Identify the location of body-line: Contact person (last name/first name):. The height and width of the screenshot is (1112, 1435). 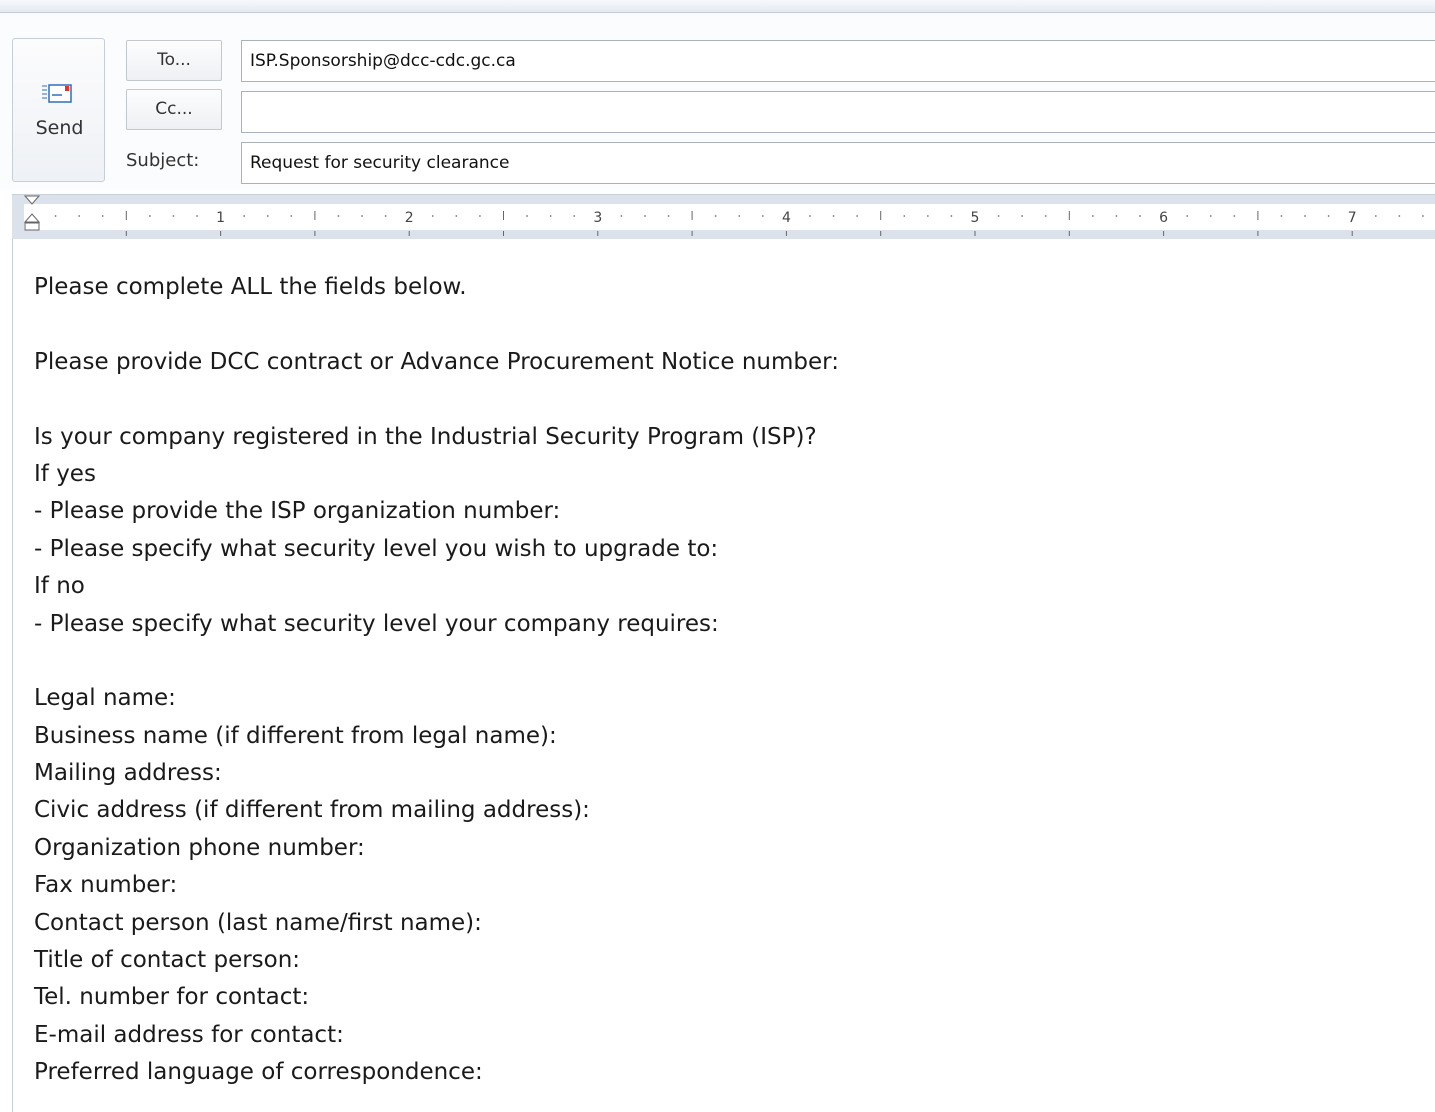
(258, 922).